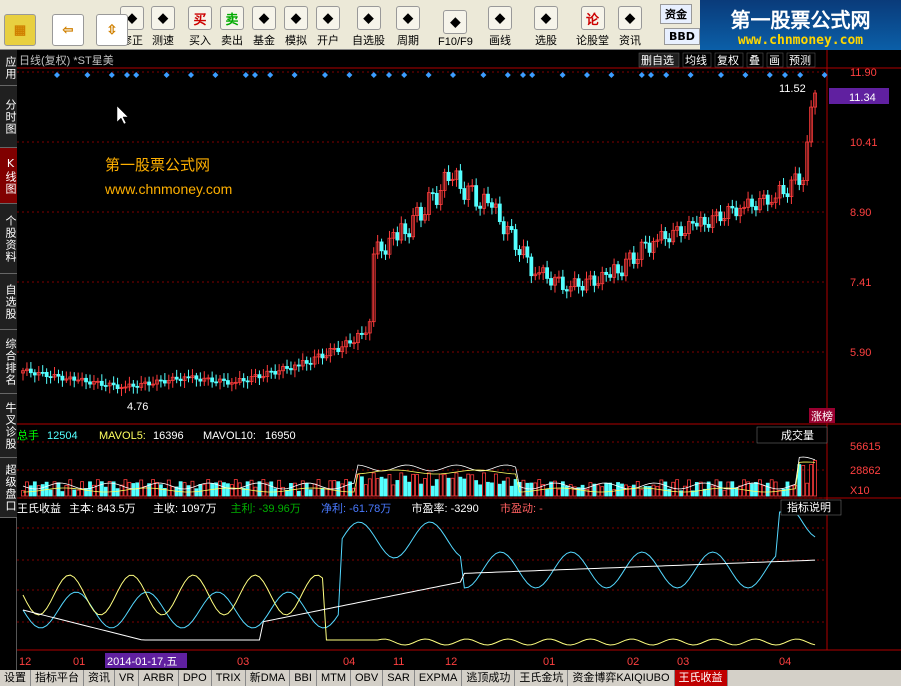  Describe the element at coordinates (521, 508) in the screenshot. I see `indicator-value: 市盈动: -` at that location.